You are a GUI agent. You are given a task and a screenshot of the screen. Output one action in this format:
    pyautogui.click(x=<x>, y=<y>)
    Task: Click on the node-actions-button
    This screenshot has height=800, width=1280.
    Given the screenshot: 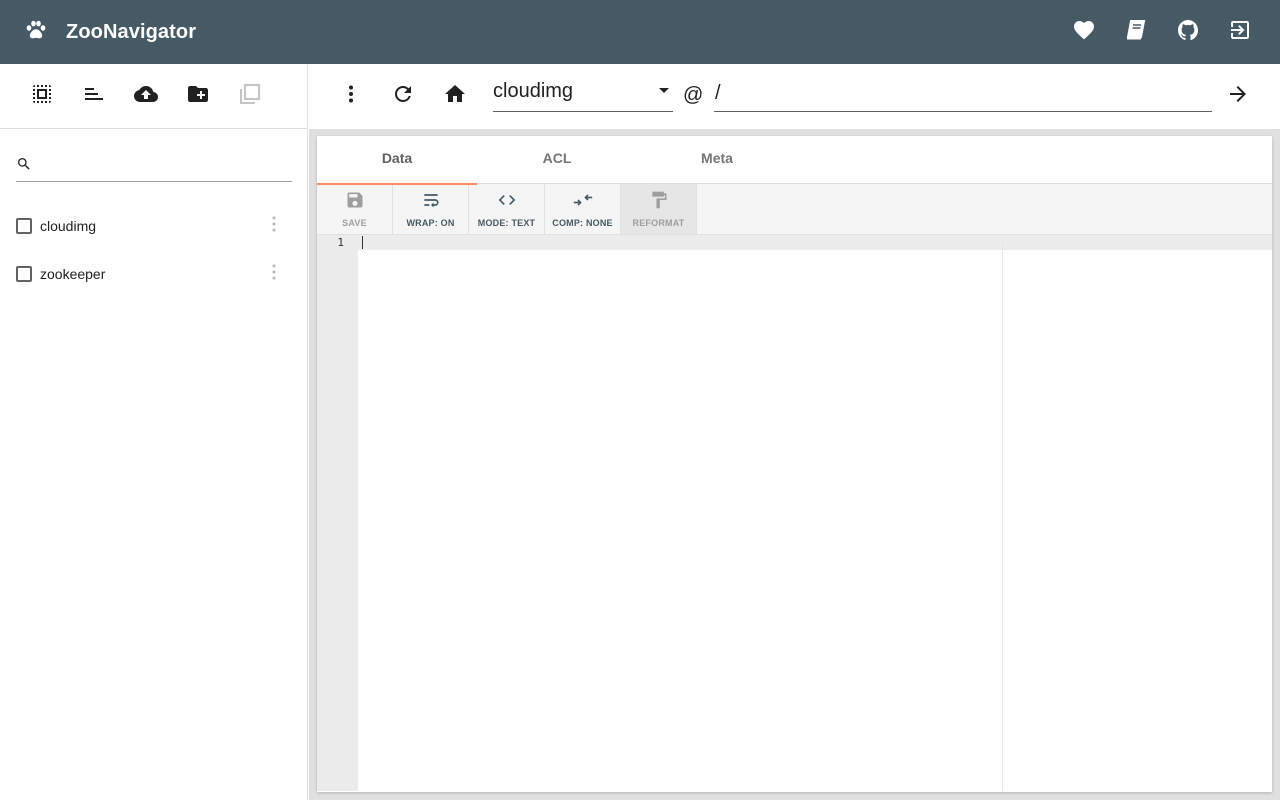 What is the action you would take?
    pyautogui.click(x=351, y=96)
    